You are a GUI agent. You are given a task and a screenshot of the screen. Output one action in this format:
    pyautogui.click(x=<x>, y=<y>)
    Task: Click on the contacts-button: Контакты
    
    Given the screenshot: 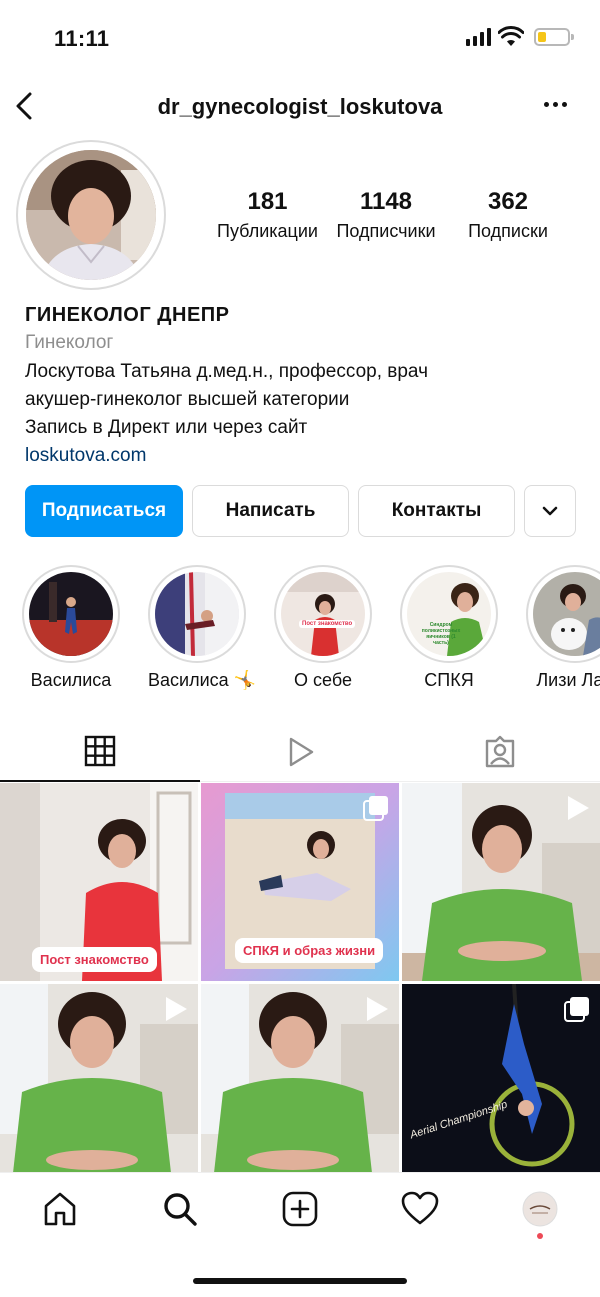 What is the action you would take?
    pyautogui.click(x=436, y=511)
    